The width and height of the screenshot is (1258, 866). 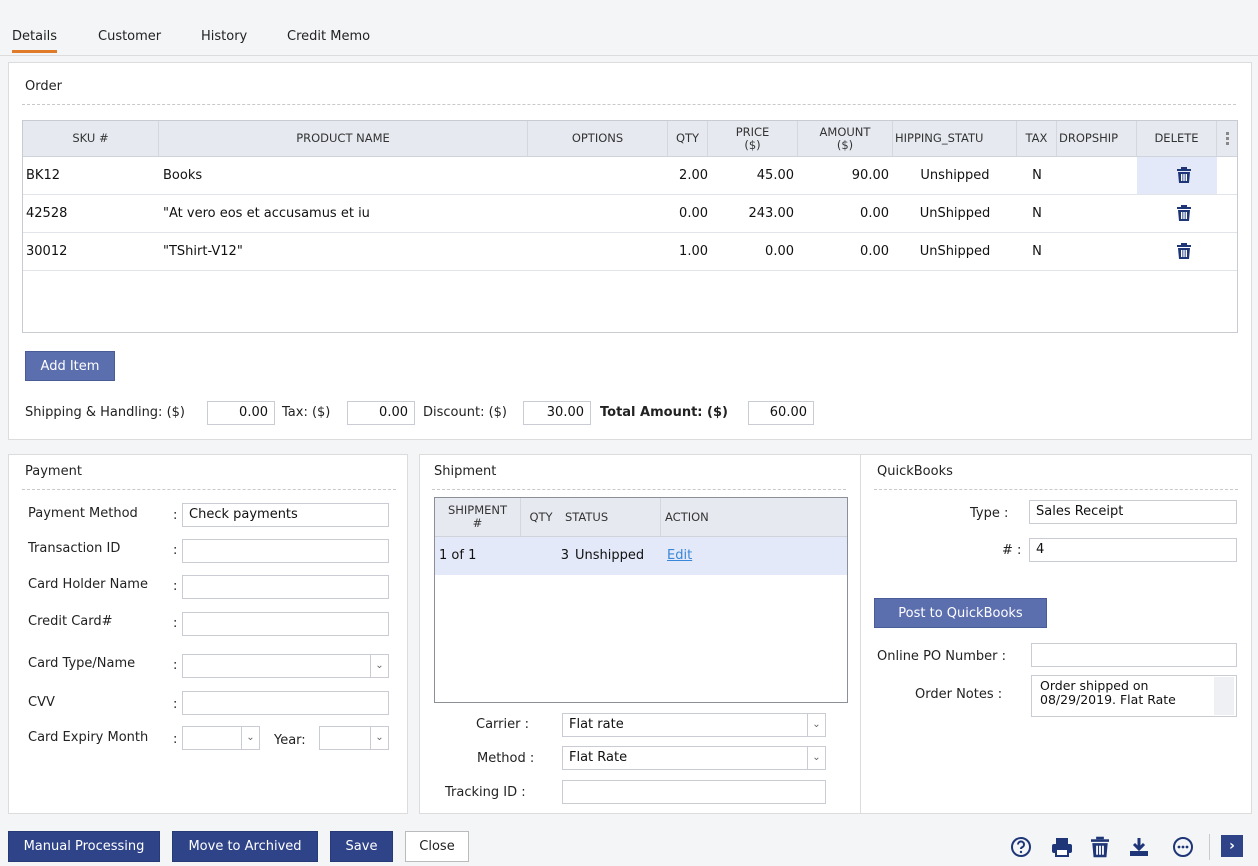 I want to click on cvv-input, so click(x=285, y=703).